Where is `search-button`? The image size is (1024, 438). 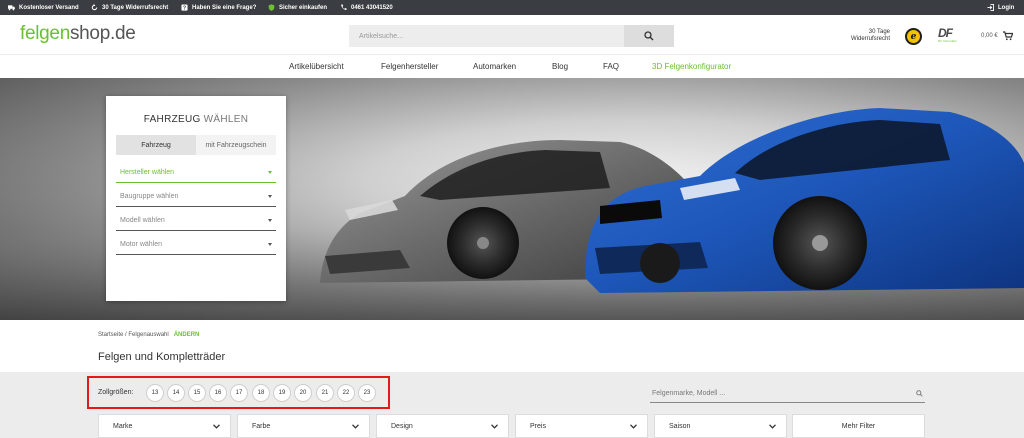
search-button is located at coordinates (649, 36).